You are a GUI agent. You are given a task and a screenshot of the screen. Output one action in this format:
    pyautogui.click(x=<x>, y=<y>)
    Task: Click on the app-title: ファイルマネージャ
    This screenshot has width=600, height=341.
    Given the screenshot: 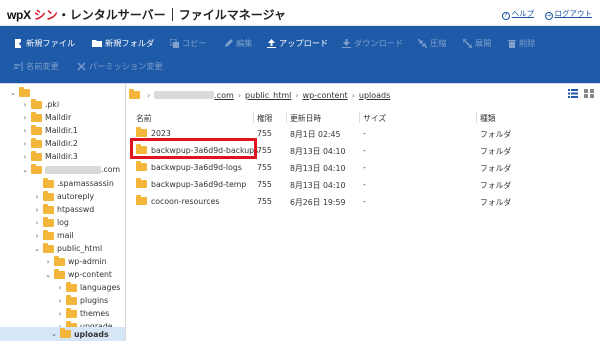 What is the action you would take?
    pyautogui.click(x=232, y=15)
    